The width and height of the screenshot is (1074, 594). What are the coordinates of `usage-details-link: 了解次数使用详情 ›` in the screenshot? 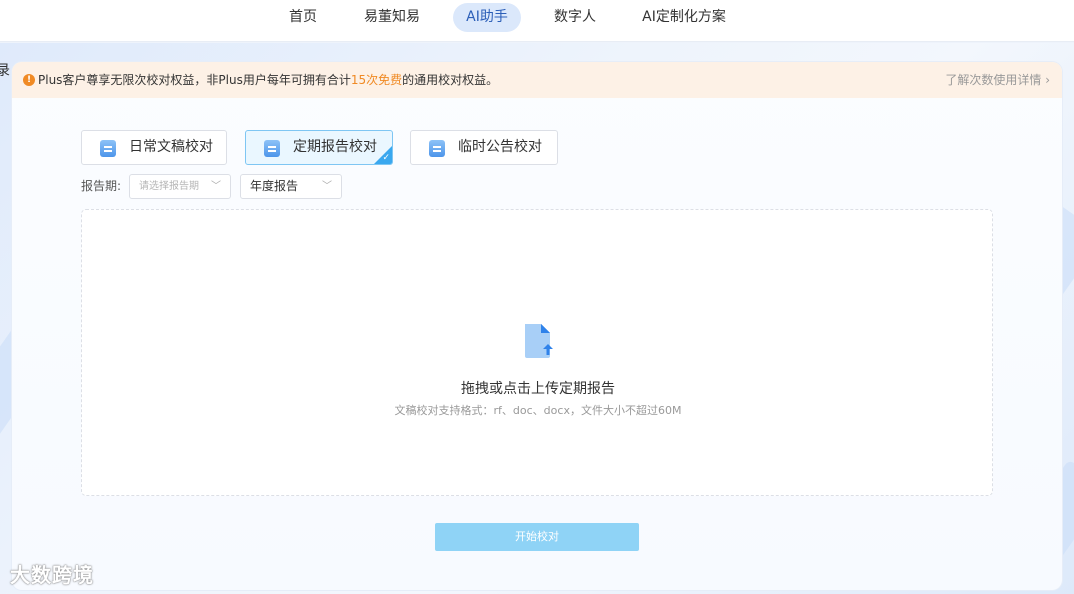 It's located at (997, 80).